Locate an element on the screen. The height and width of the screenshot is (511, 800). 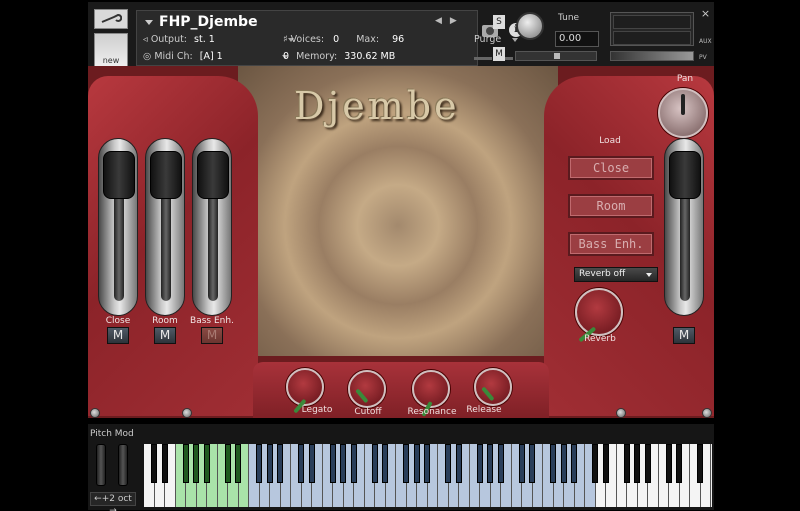
bass-enh-volume-slider is located at coordinates (212, 227).